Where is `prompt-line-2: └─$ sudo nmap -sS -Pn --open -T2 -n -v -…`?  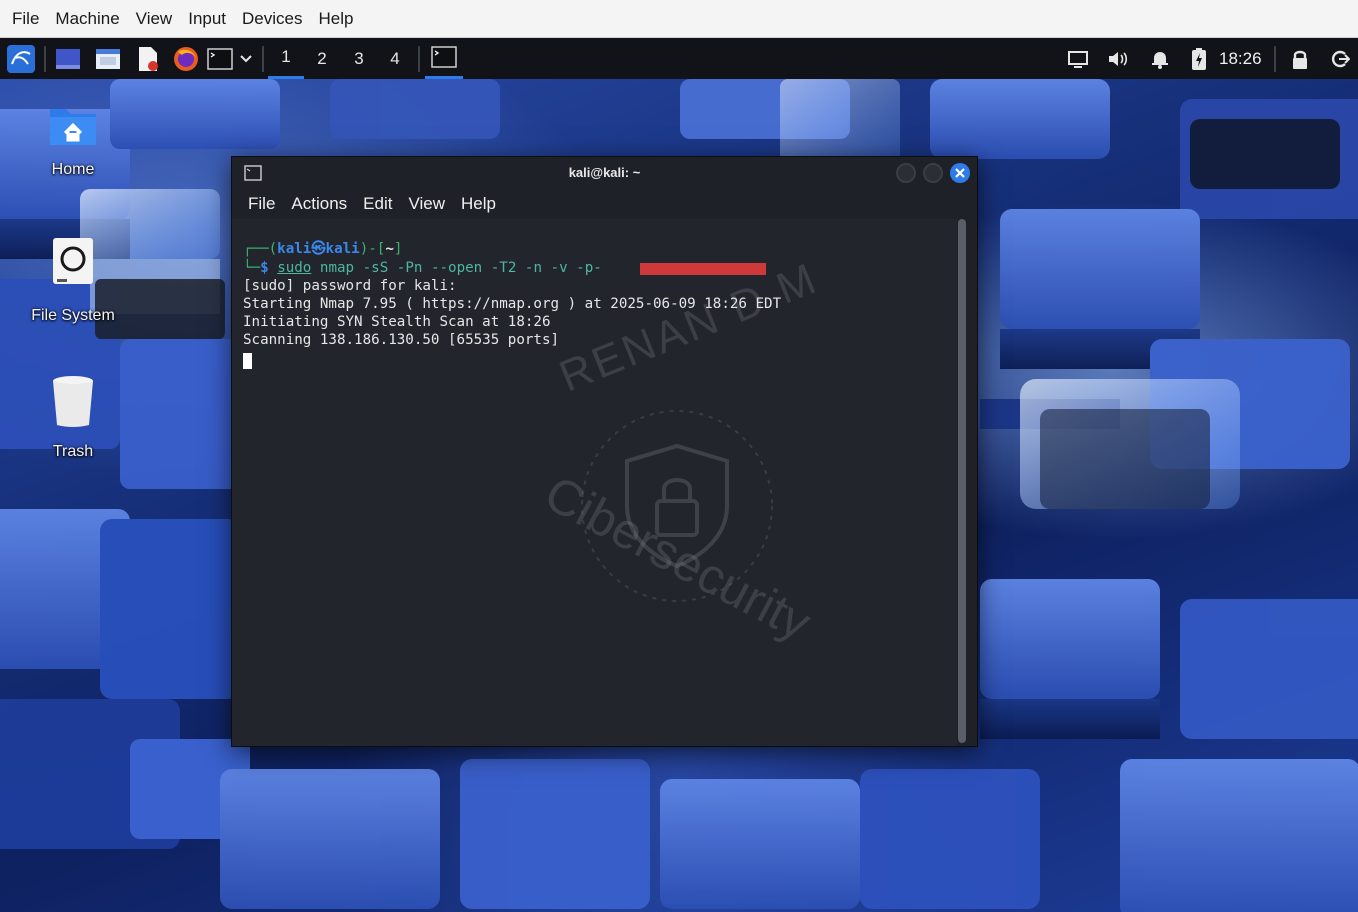
prompt-line-2: └─$ sudo nmap -sS -Pn --open -T2 -n -v -… is located at coordinates (422, 268).